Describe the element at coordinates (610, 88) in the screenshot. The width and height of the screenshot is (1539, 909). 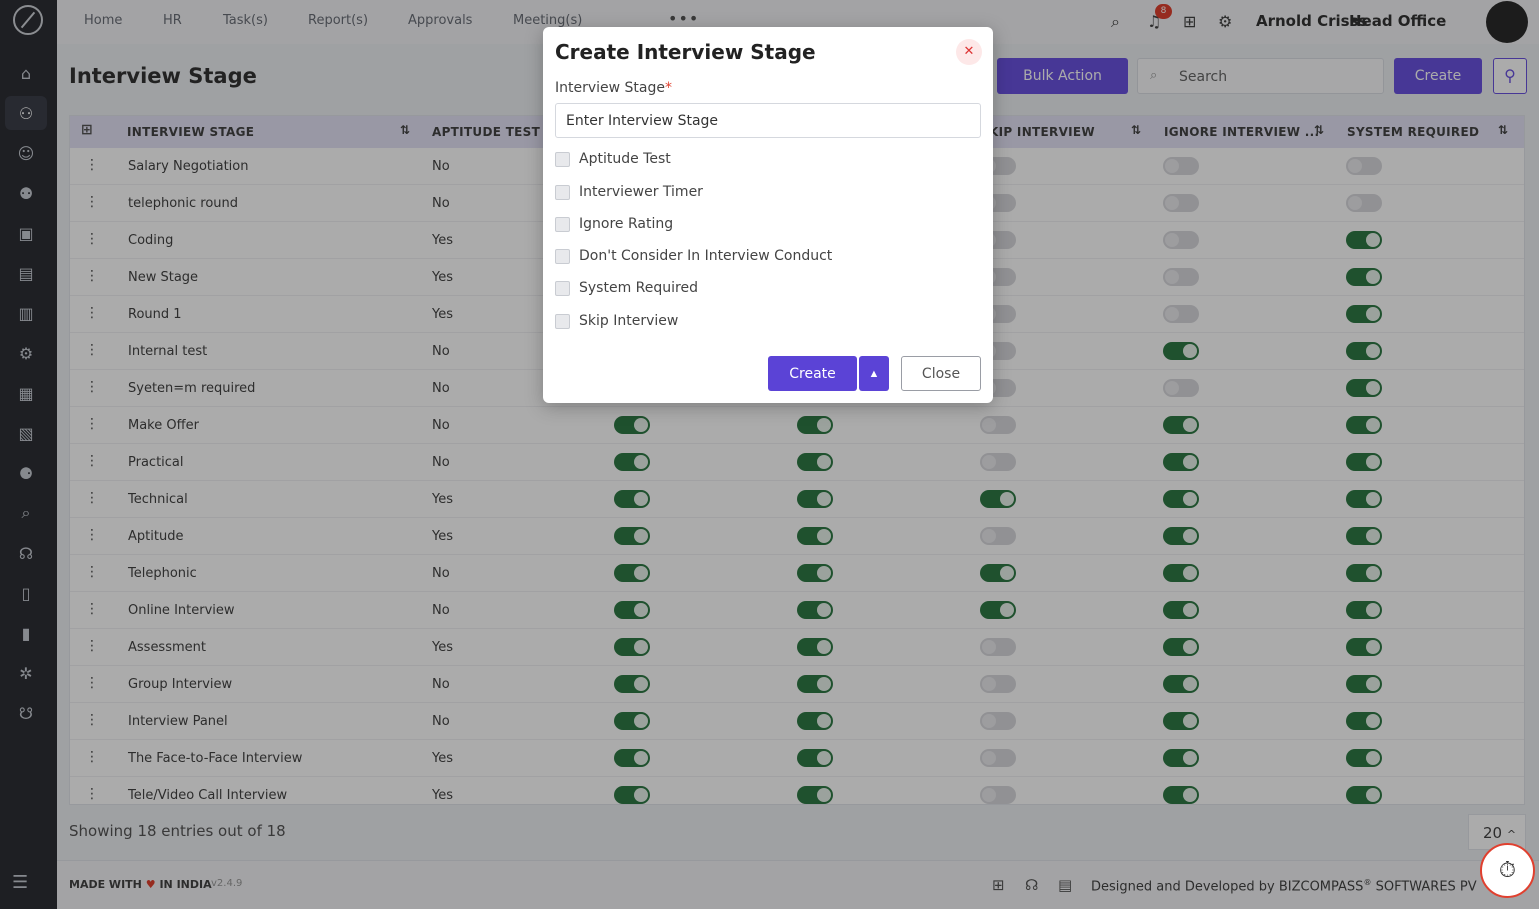
I see `interview-stage-label-text: Interview Stage` at that location.